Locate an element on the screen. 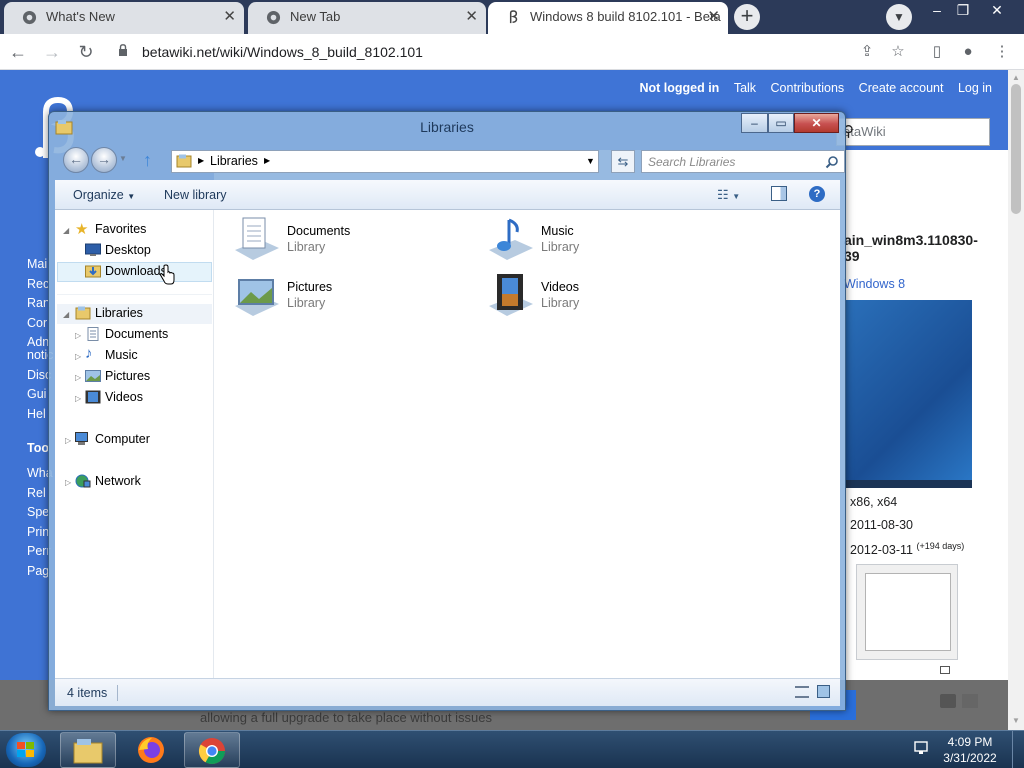 The height and width of the screenshot is (768, 1024). side-panel-icon: ▯ is located at coordinates (937, 52).